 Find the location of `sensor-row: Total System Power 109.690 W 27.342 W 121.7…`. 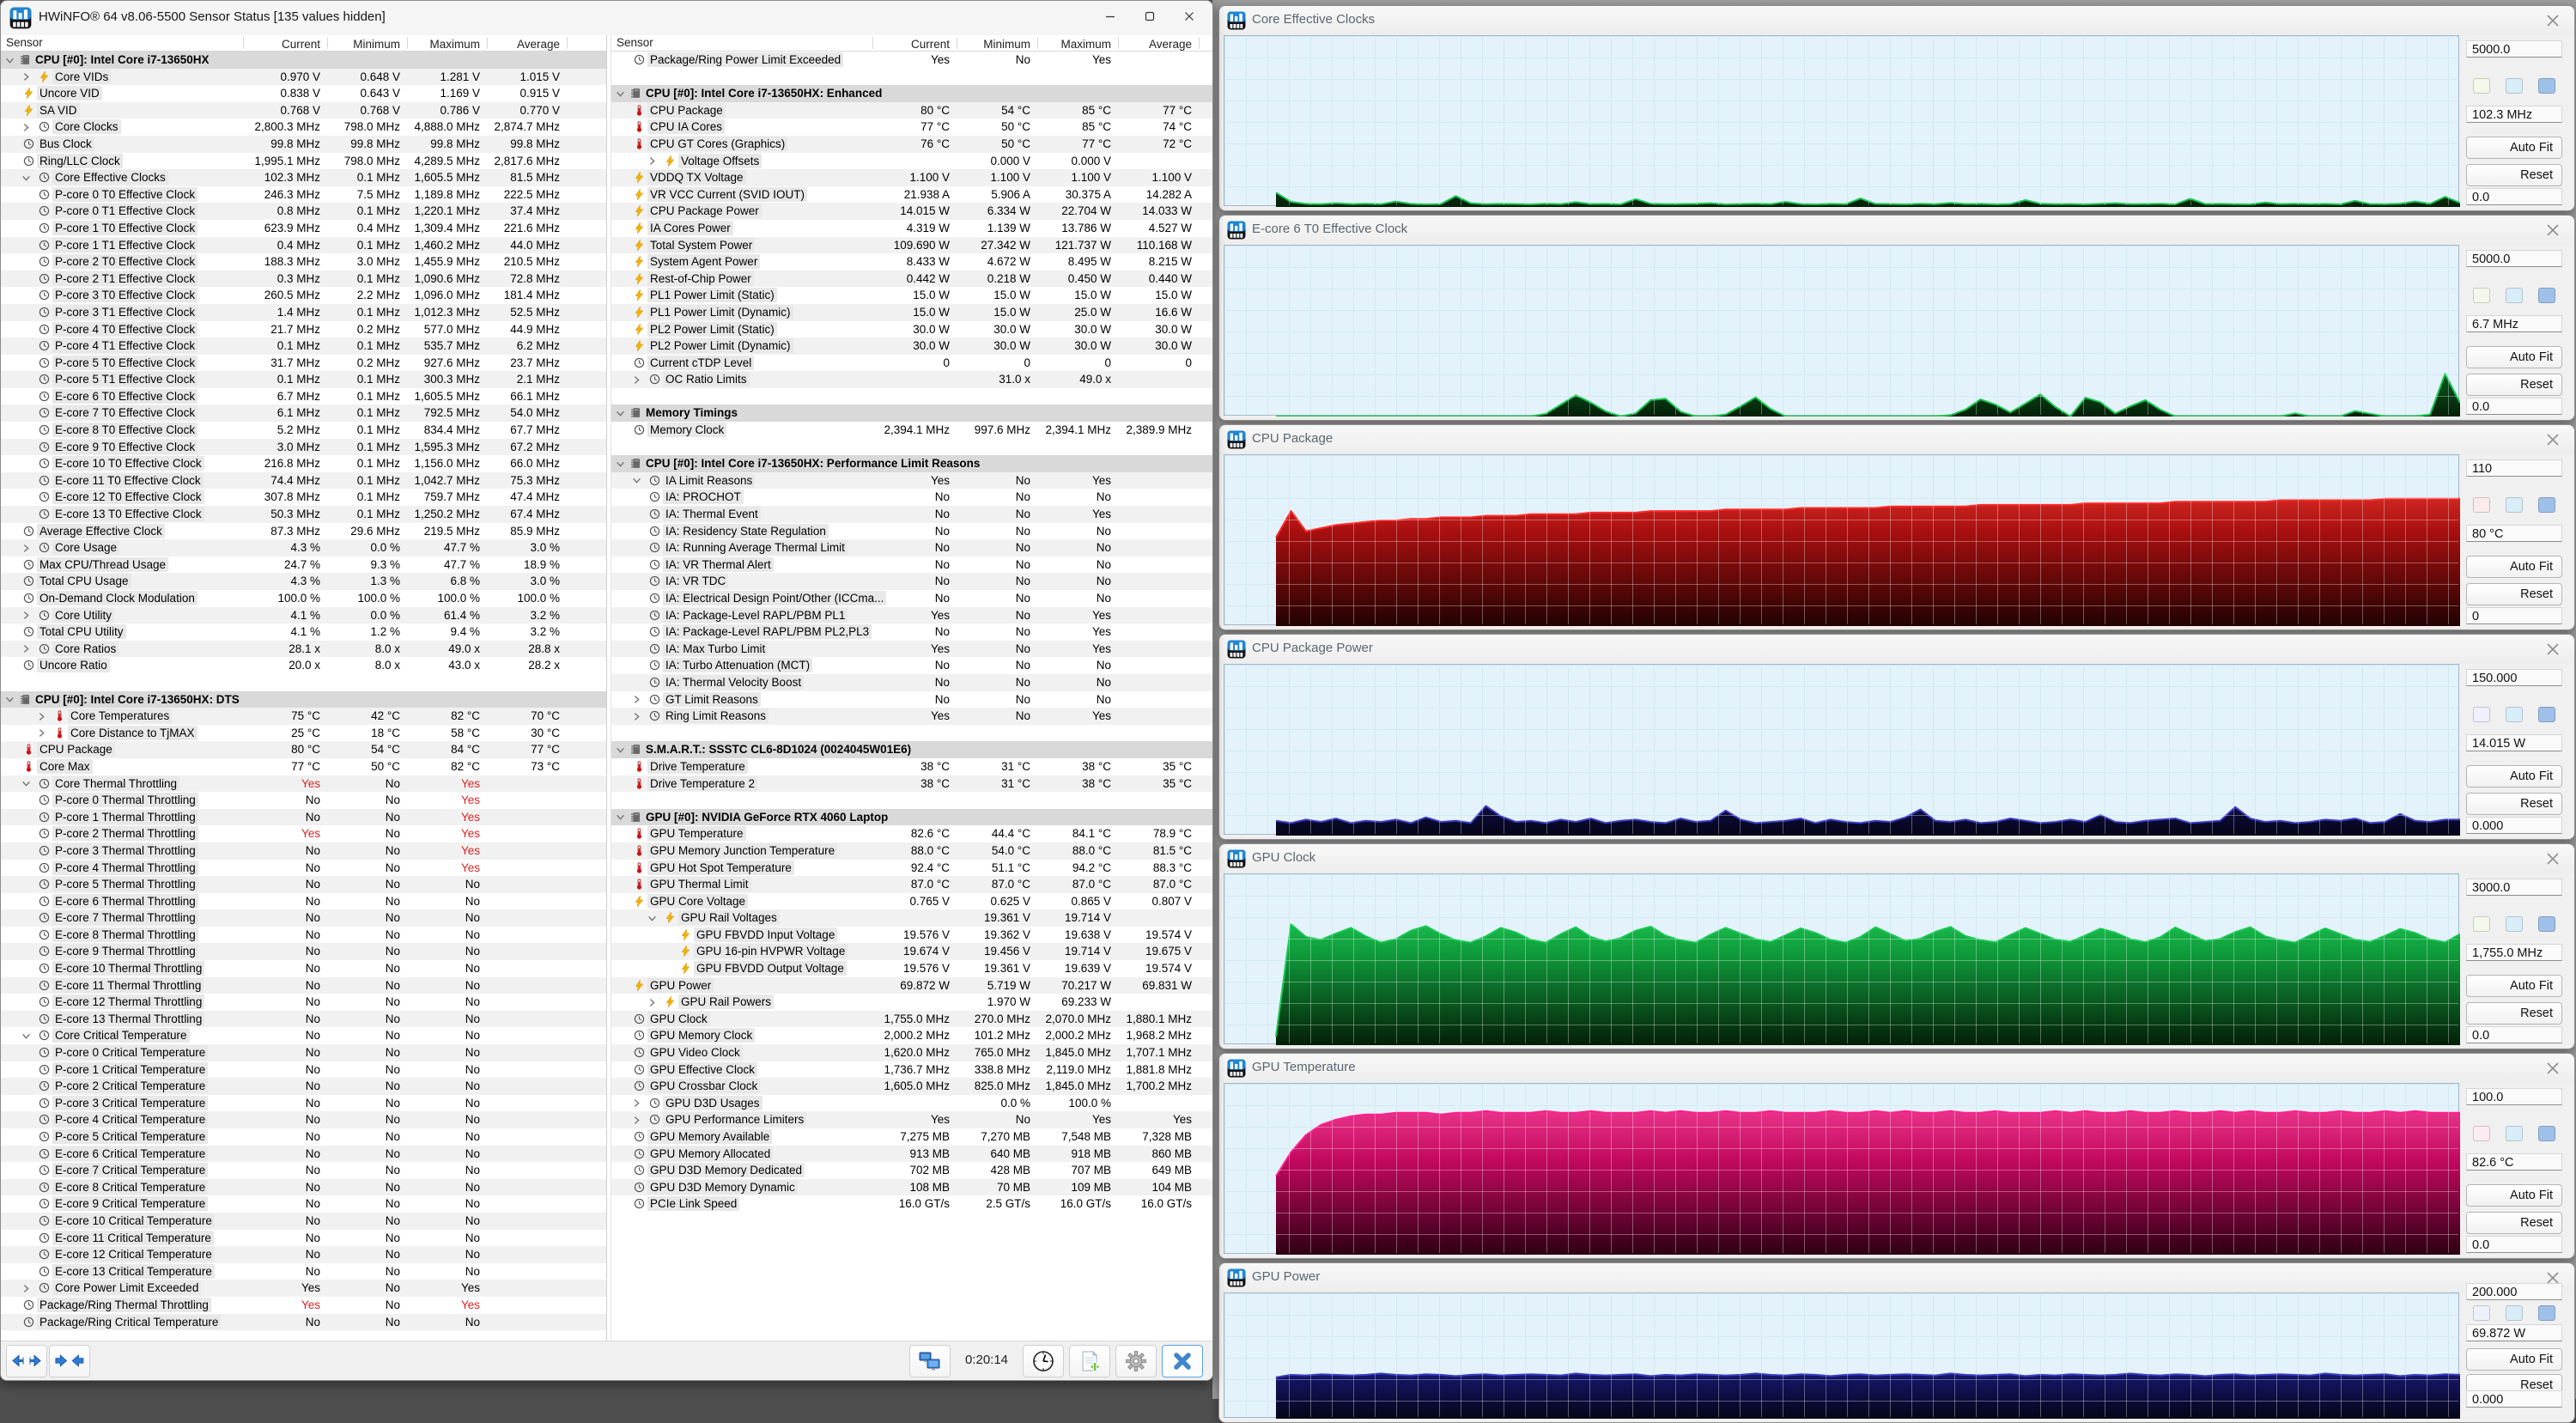

sensor-row: Total System Power 109.690 W 27.342 W 121.7… is located at coordinates (911, 245).